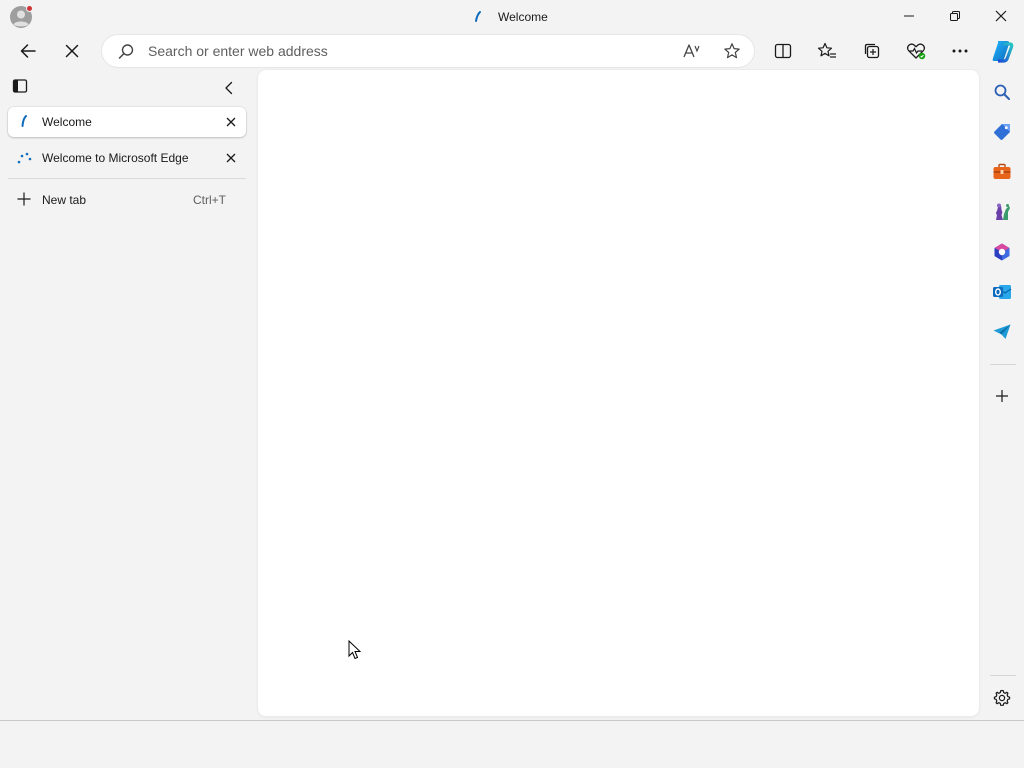  What do you see at coordinates (355, 650) in the screenshot?
I see `mouse-cursor-icon` at bounding box center [355, 650].